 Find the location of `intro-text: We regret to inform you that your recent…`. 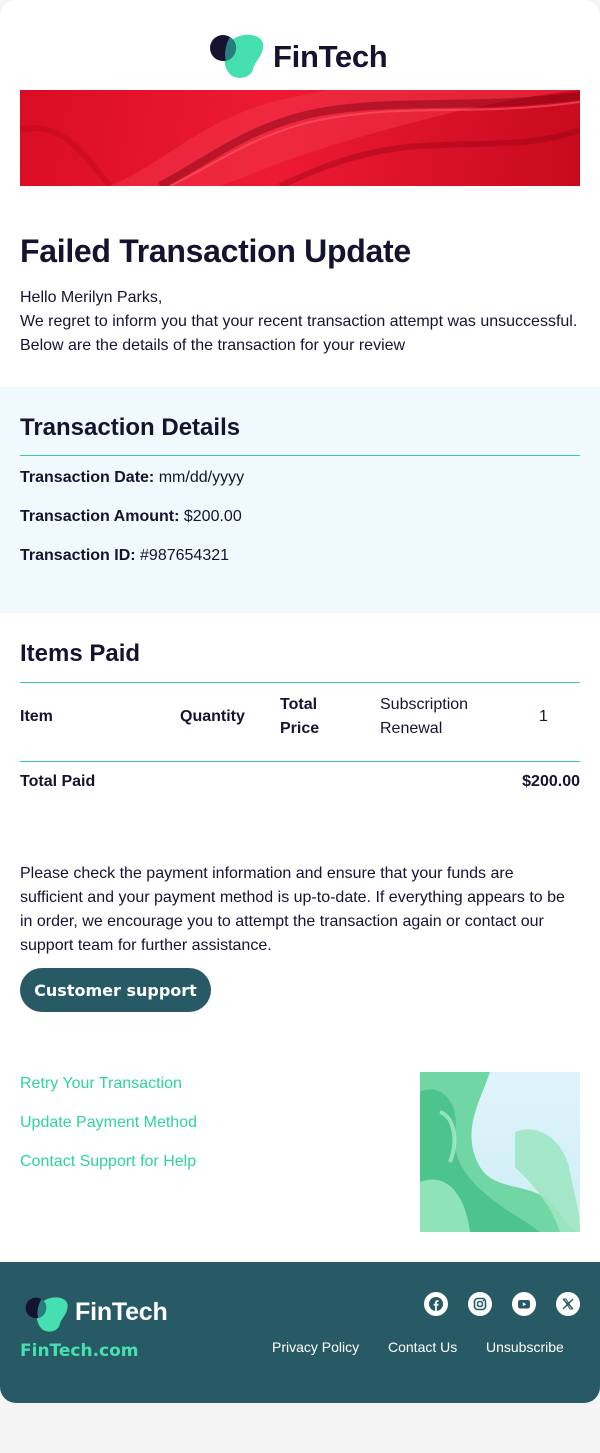

intro-text: We regret to inform you that your recent… is located at coordinates (299, 333).